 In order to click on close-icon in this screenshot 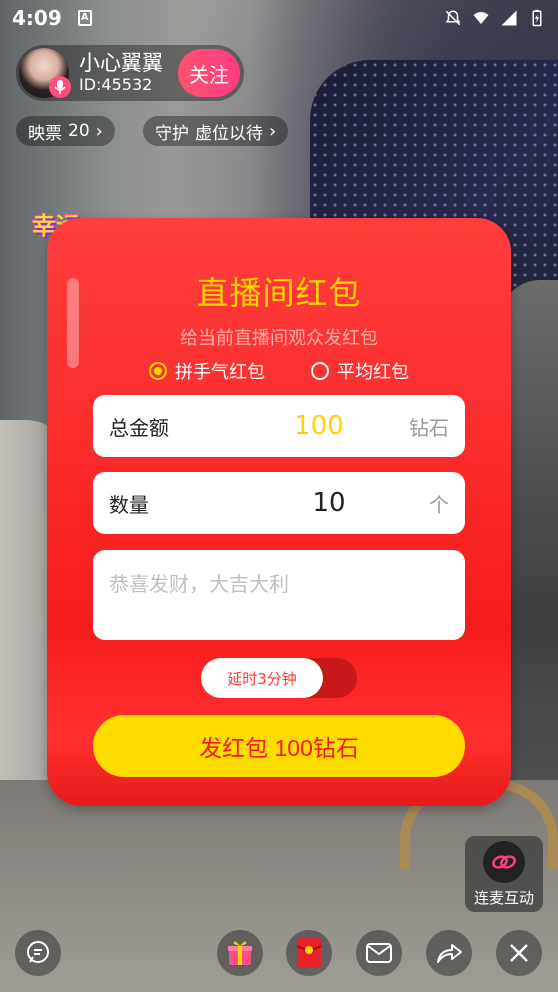, I will do `click(519, 953)`.